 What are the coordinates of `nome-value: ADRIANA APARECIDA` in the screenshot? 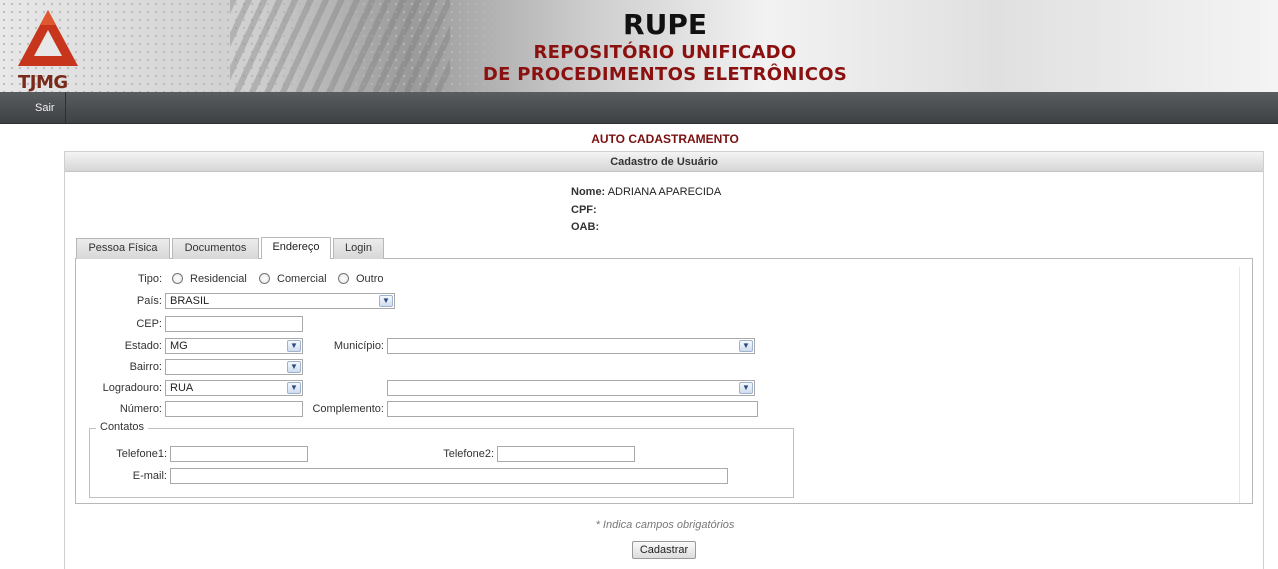 It's located at (664, 192).